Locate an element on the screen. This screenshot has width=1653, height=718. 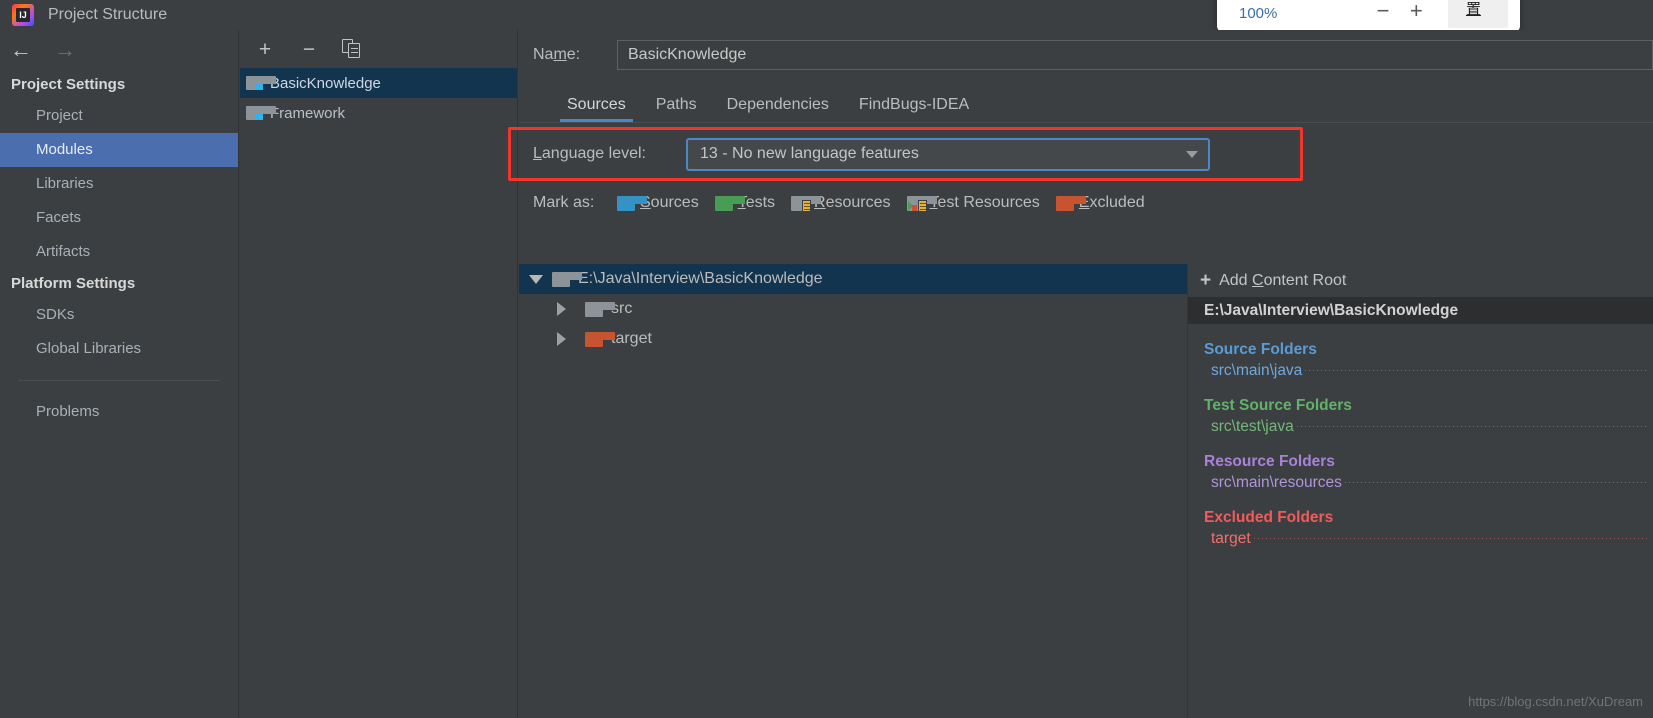
mark-as-label: Mark as: is located at coordinates (564, 202).